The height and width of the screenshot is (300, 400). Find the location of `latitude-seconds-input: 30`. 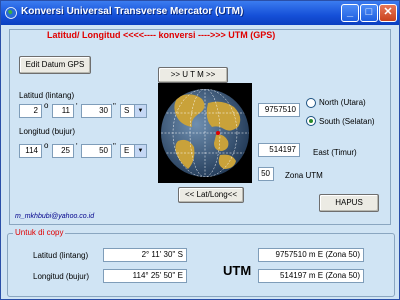

latitude-seconds-input: 30 is located at coordinates (96, 111).